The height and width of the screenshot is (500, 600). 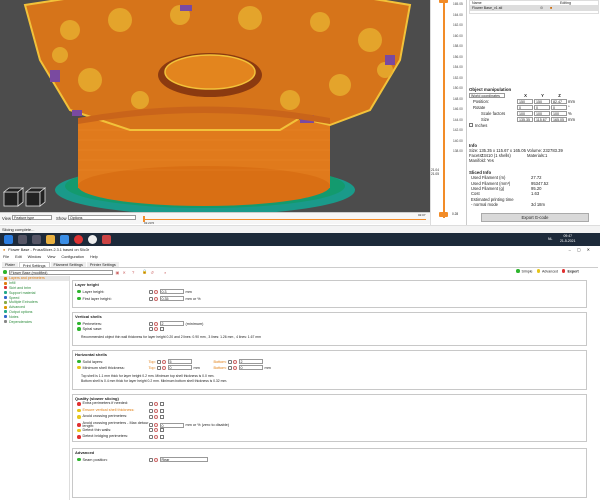 What do you see at coordinates (525, 101) in the screenshot?
I see `position-x-input: 150` at bounding box center [525, 101].